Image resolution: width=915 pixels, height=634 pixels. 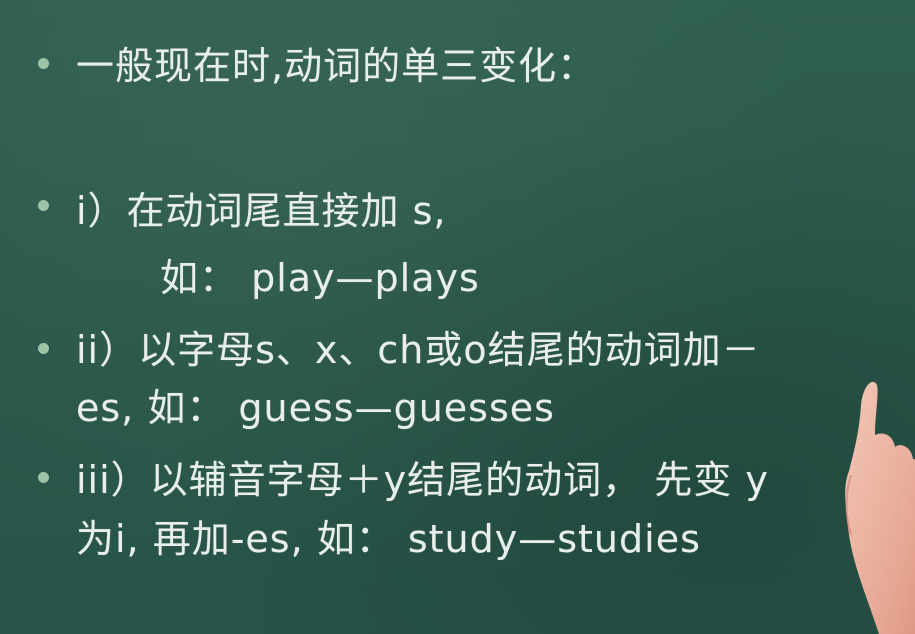 What do you see at coordinates (261, 211) in the screenshot?
I see `rule-1-title: i）在动词尾直接加 s,` at bounding box center [261, 211].